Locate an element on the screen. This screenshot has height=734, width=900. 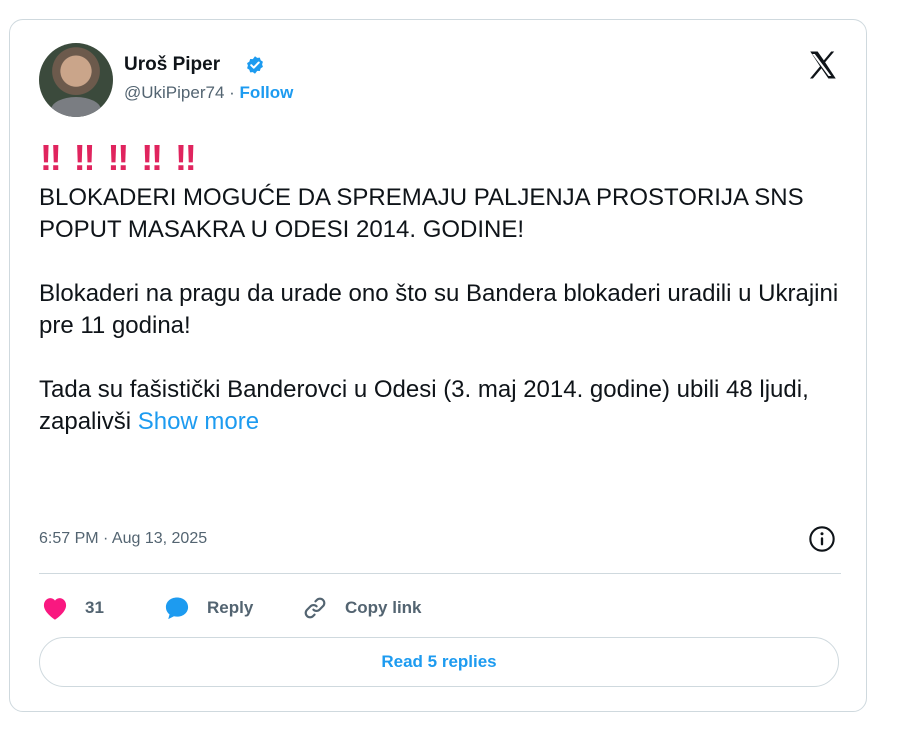
read-replies-button: Read 5 replies is located at coordinates (439, 662).